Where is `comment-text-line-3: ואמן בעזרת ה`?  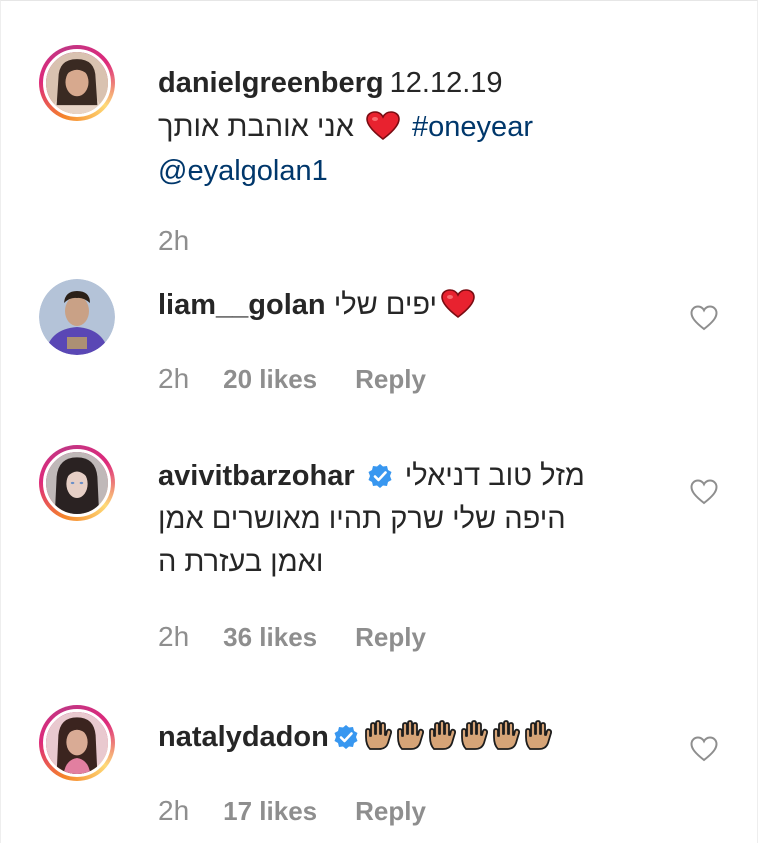 comment-text-line-3: ואמן בעזרת ה is located at coordinates (241, 562).